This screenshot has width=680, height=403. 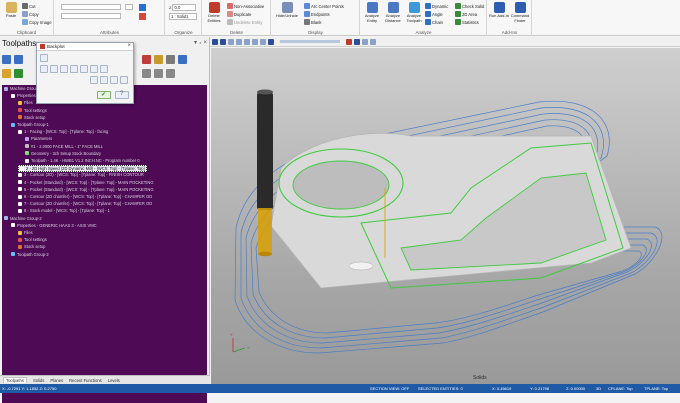 What do you see at coordinates (247, 41) in the screenshot?
I see `fast-forward-icon` at bounding box center [247, 41].